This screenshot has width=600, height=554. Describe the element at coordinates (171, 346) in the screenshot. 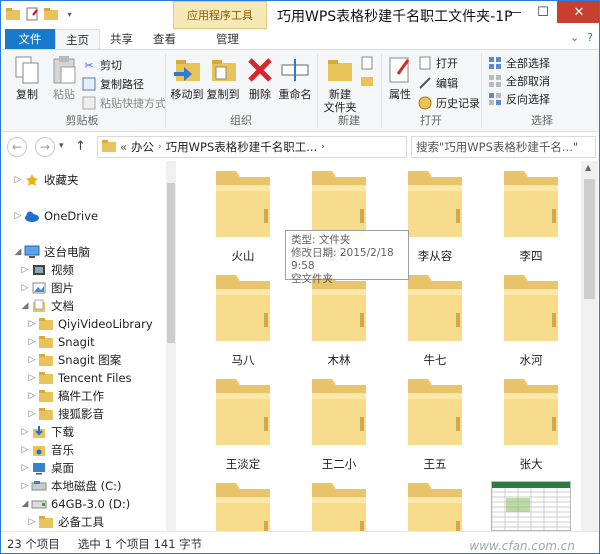

I see `nav-scrollbar` at that location.